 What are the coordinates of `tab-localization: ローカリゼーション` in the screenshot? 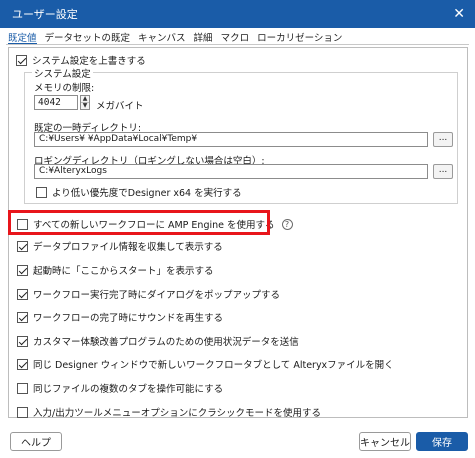 It's located at (299, 37).